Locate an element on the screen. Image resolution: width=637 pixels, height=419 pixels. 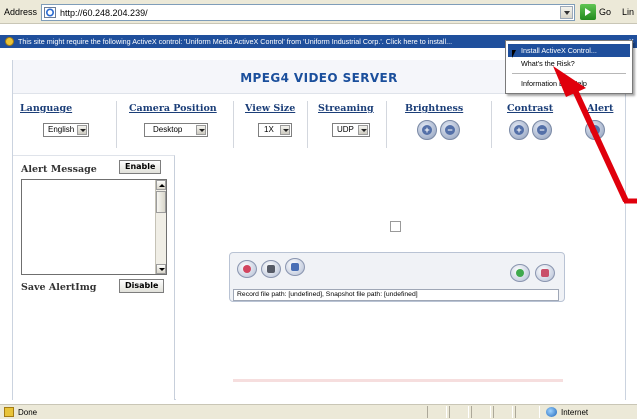
links-label: Lin is located at coordinates (628, 12).